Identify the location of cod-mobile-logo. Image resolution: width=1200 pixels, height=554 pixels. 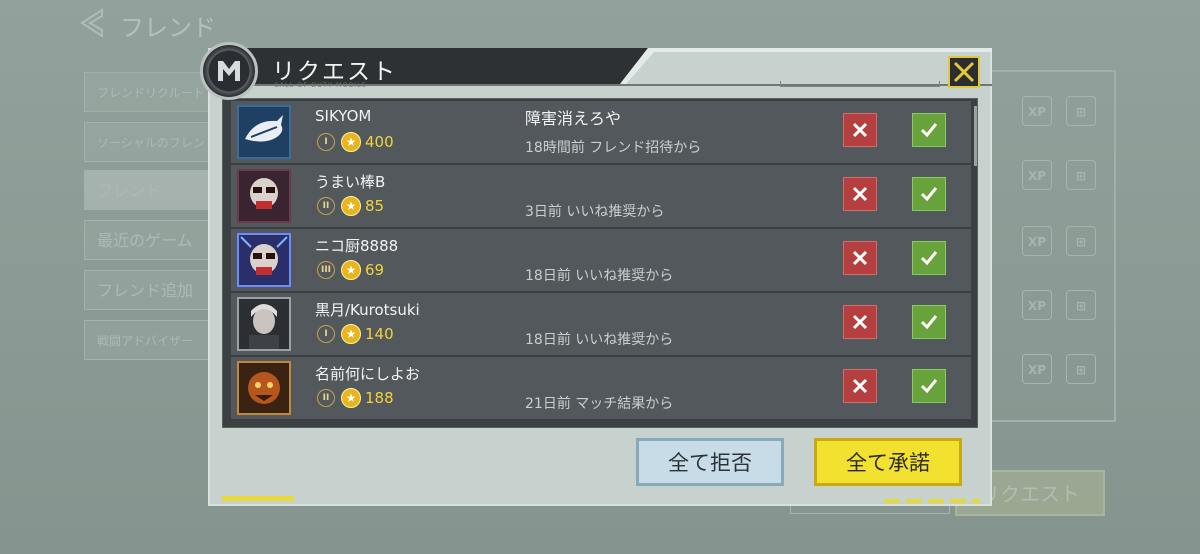
(229, 71).